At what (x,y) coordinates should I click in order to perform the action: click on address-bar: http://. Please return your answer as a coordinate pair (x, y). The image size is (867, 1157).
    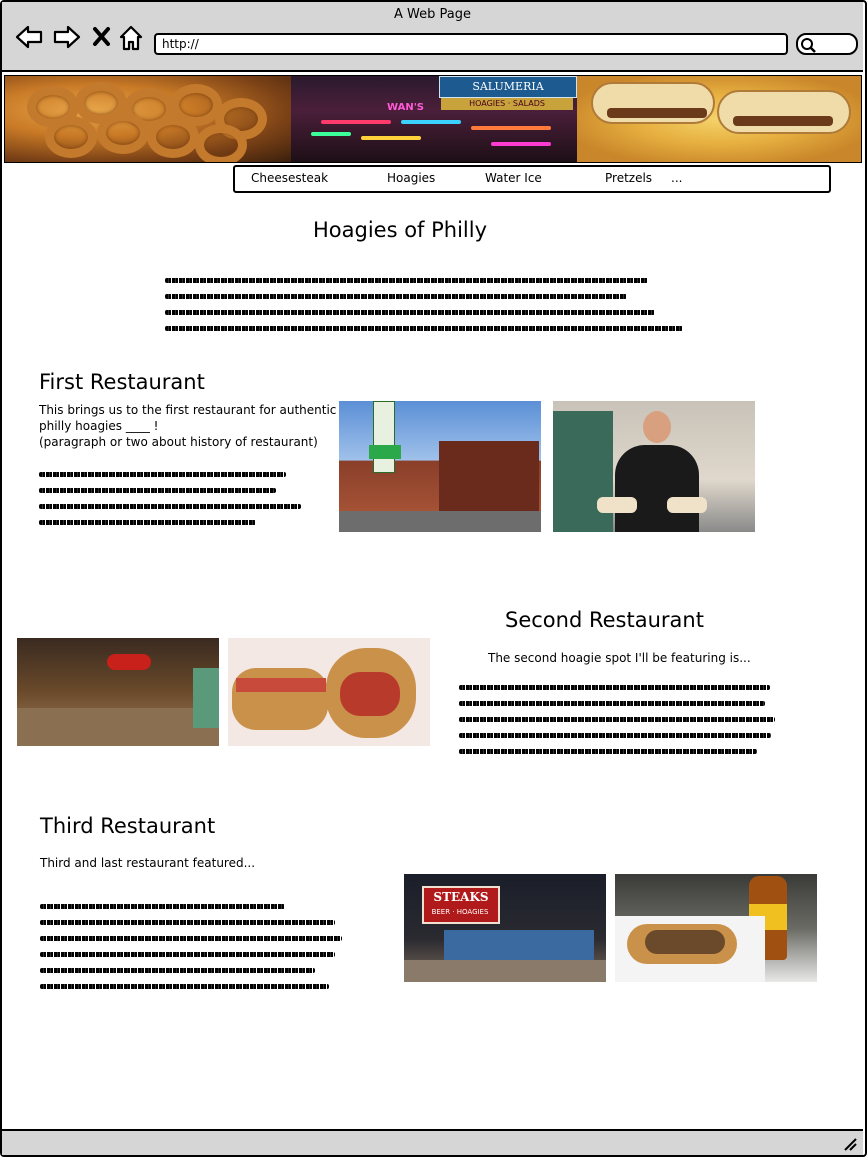
    Looking at the image, I should click on (471, 44).